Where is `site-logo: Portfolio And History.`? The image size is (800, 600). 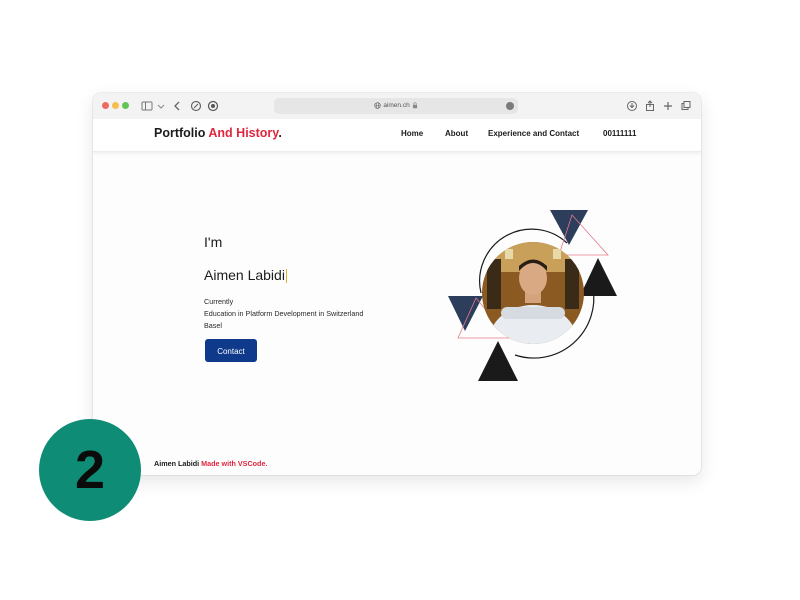 site-logo: Portfolio And History. is located at coordinates (218, 133).